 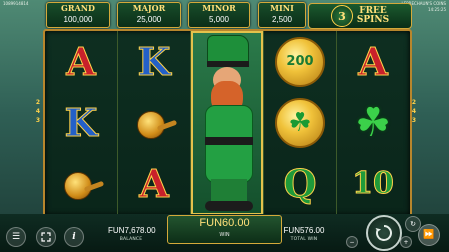 What do you see at coordinates (373, 20) in the screenshot?
I see `free-spins-label-line2: SPINS` at bounding box center [373, 20].